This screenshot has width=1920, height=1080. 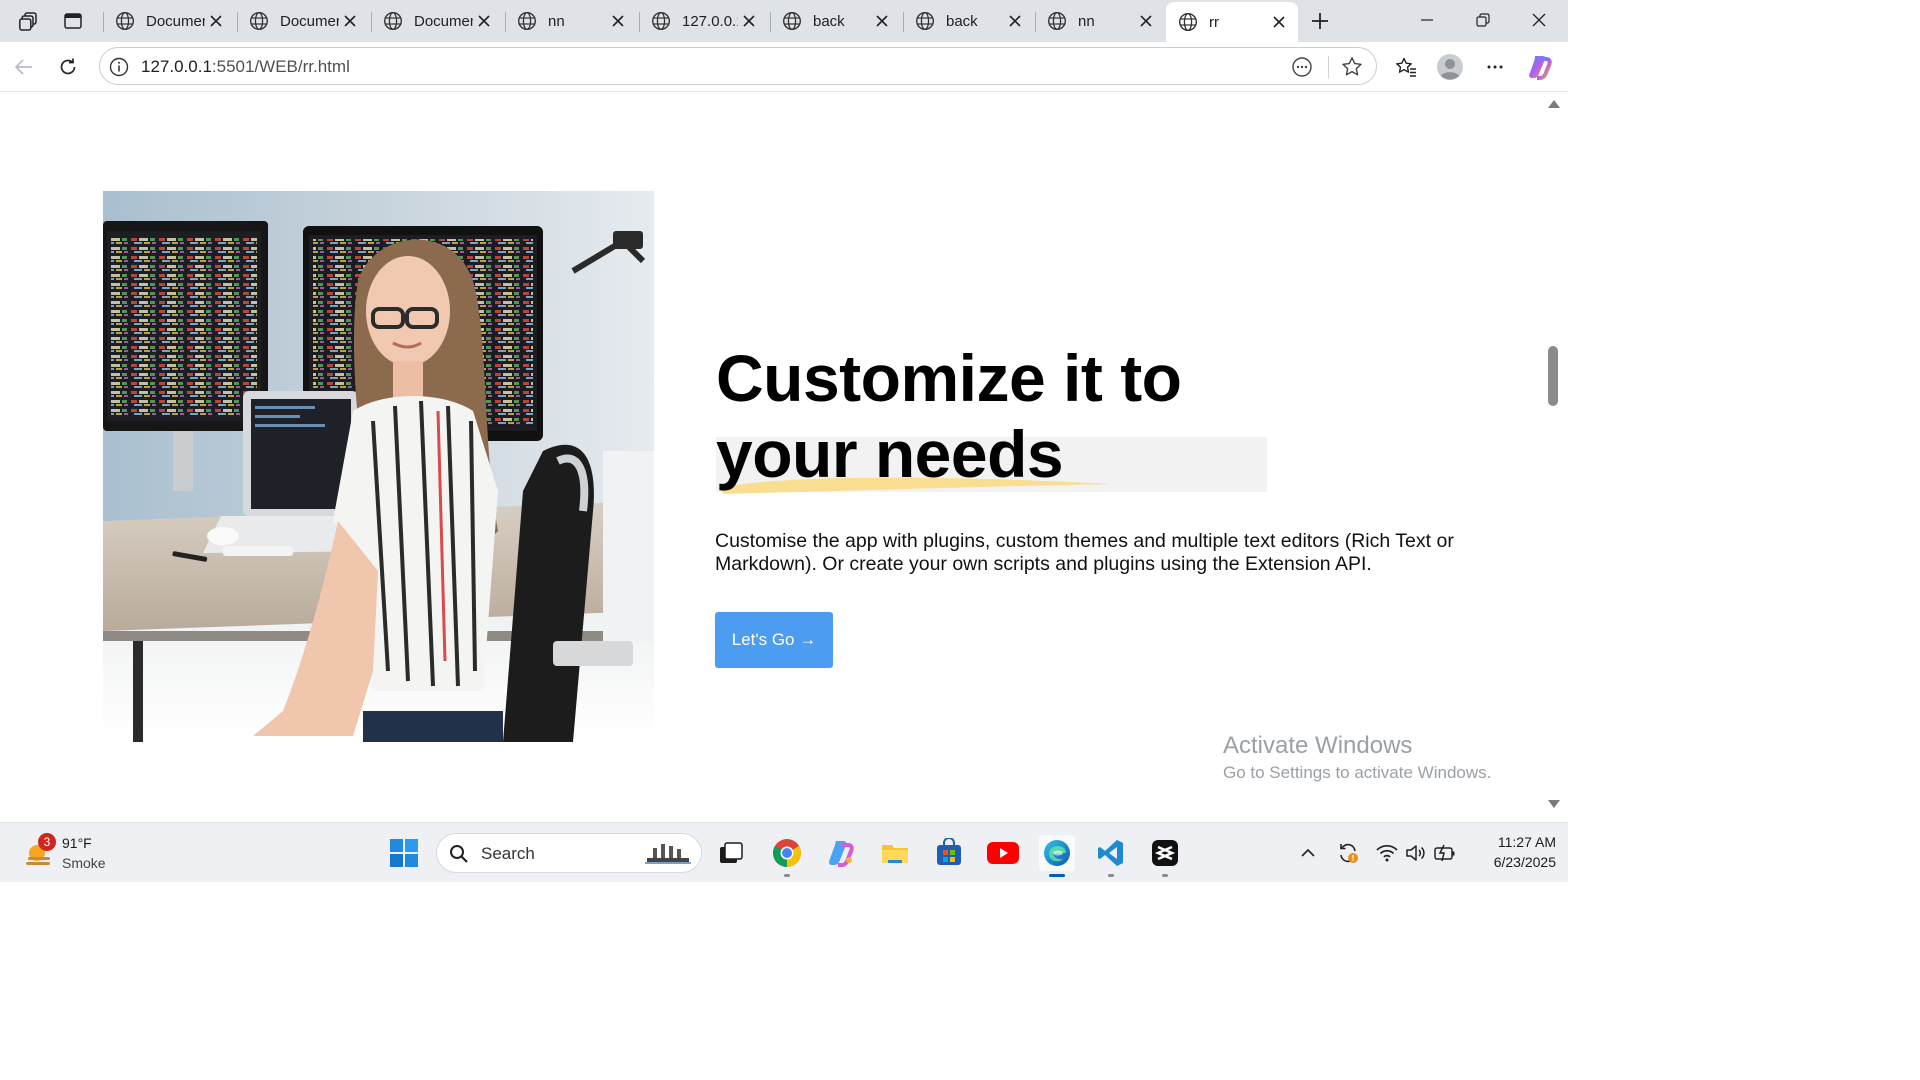 I want to click on taskbar-youtube, so click(x=1003, y=853).